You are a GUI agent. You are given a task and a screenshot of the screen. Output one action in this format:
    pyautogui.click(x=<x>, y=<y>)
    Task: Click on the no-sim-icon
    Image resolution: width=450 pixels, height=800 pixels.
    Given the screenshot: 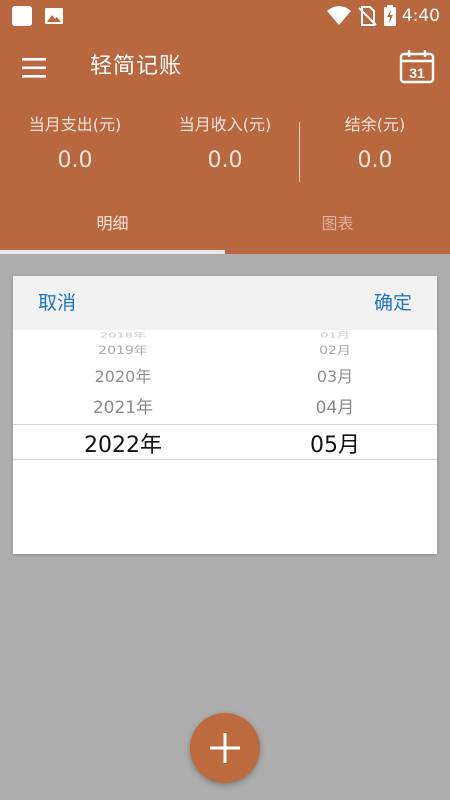 What is the action you would take?
    pyautogui.click(x=367, y=16)
    